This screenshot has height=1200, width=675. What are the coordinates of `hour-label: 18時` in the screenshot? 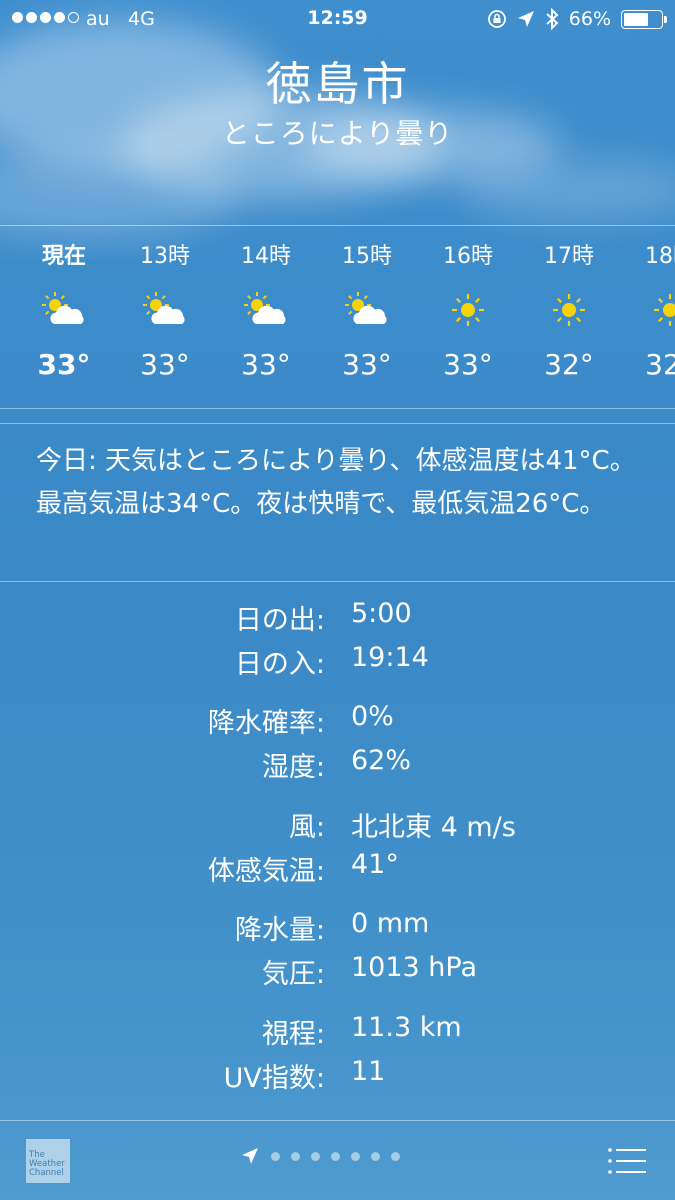 It's located at (660, 256).